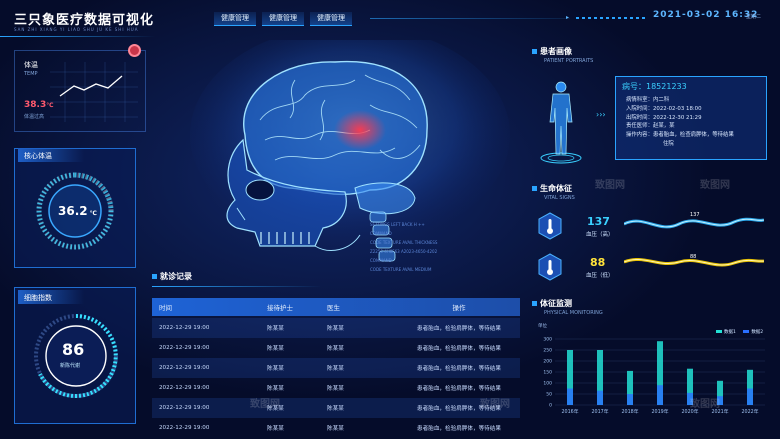  I want to click on core-temp-value: 36.2 ℃, so click(77, 211).